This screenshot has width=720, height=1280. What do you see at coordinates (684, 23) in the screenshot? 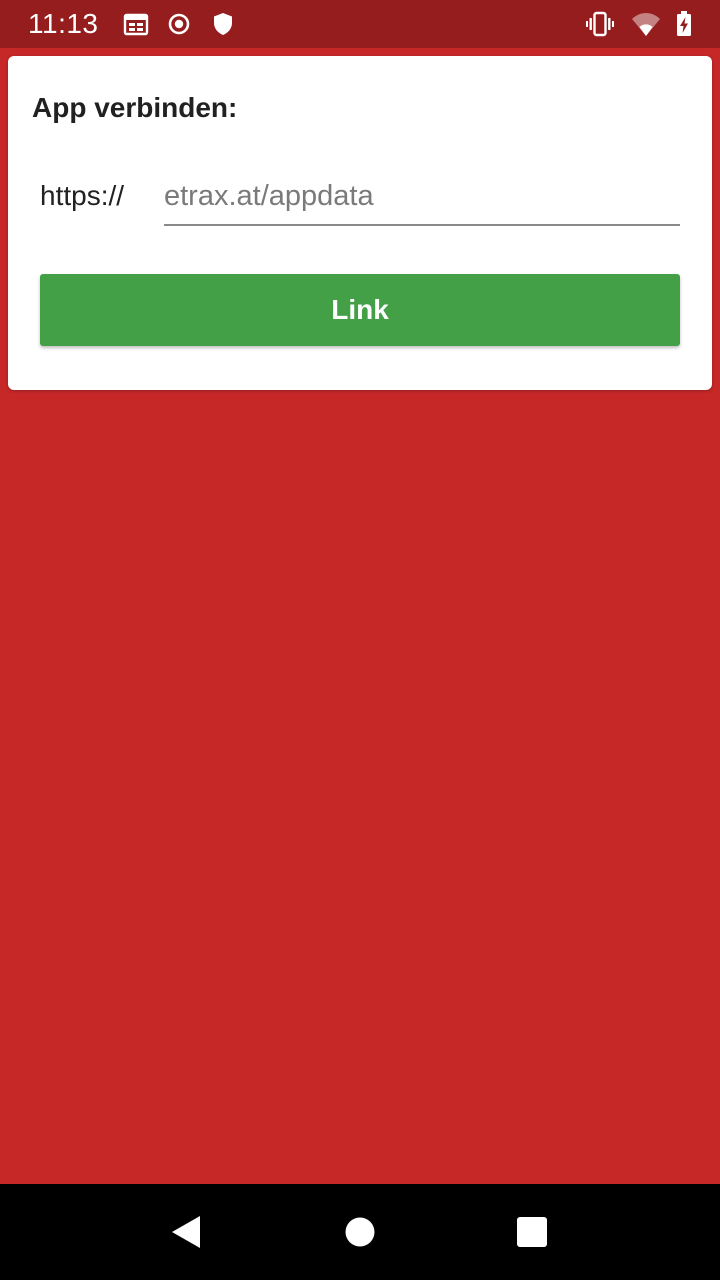
I see `battery-charging-icon` at bounding box center [684, 23].